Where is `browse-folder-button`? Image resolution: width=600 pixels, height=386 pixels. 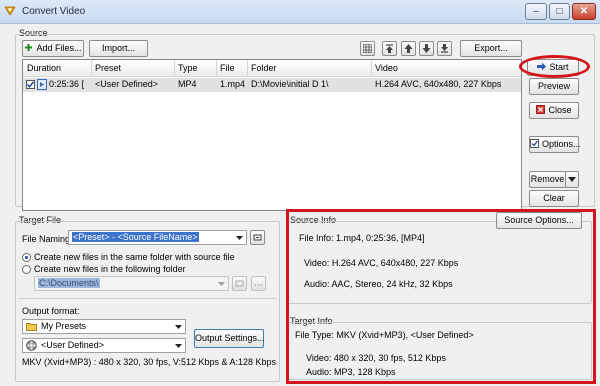
browse-folder-button is located at coordinates (258, 283).